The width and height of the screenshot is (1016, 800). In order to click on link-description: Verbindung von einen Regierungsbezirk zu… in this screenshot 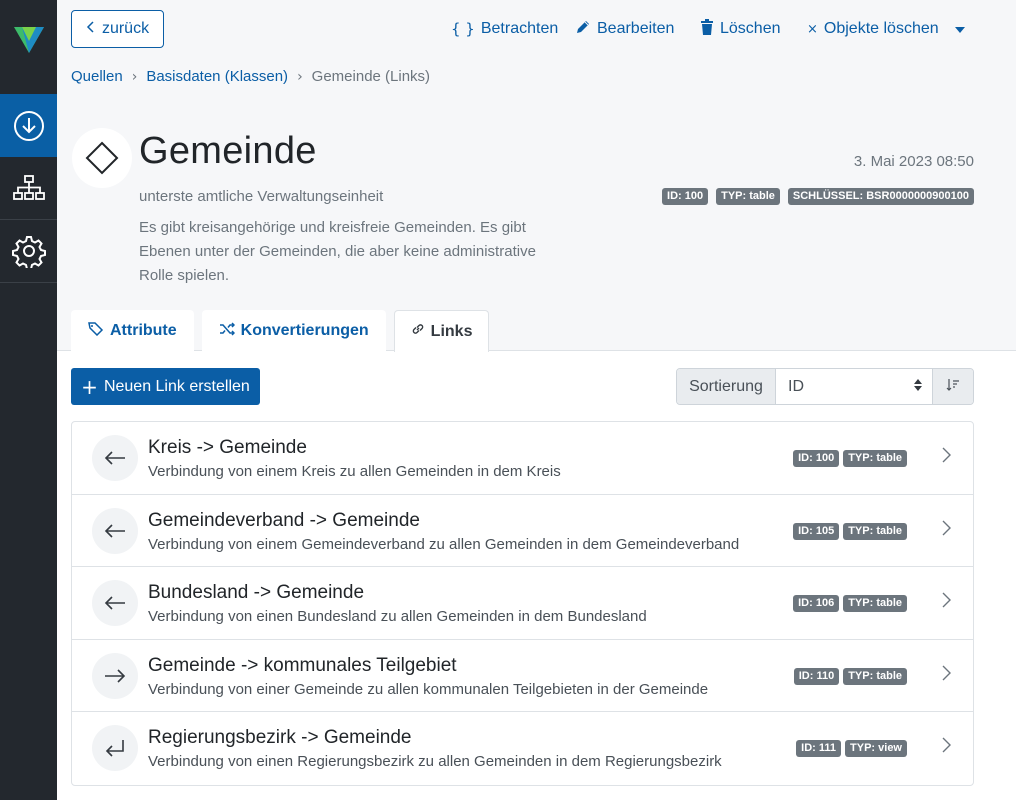, I will do `click(435, 761)`.